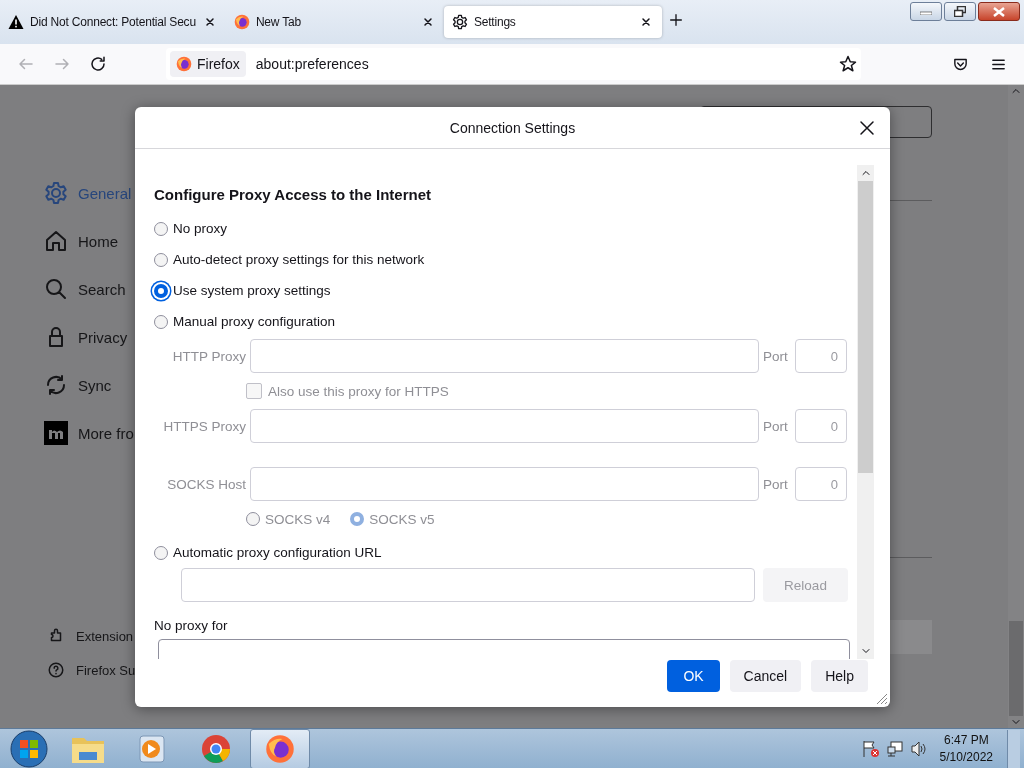 The height and width of the screenshot is (768, 1024). What do you see at coordinates (204, 426) in the screenshot?
I see `field-label: HTTPS Proxy` at bounding box center [204, 426].